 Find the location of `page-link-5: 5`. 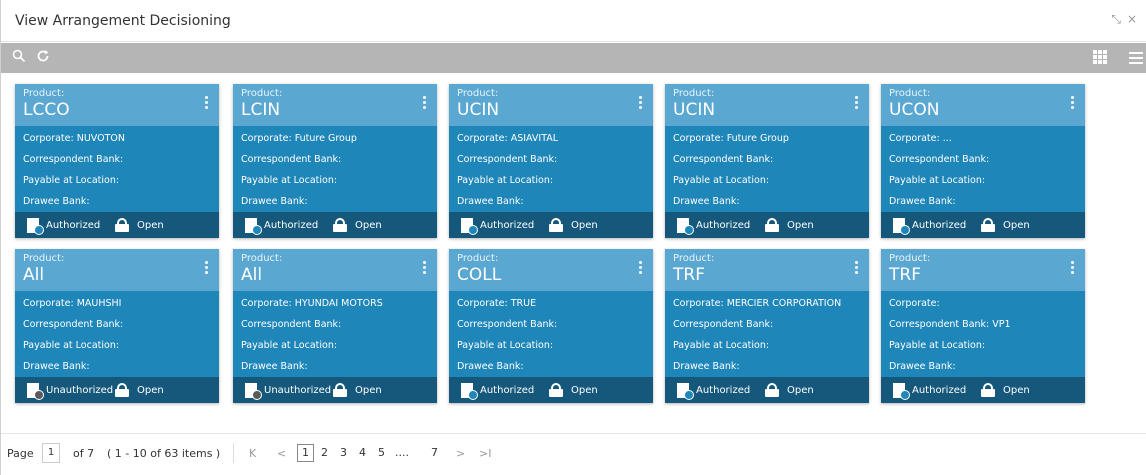

page-link-5: 5 is located at coordinates (381, 452).